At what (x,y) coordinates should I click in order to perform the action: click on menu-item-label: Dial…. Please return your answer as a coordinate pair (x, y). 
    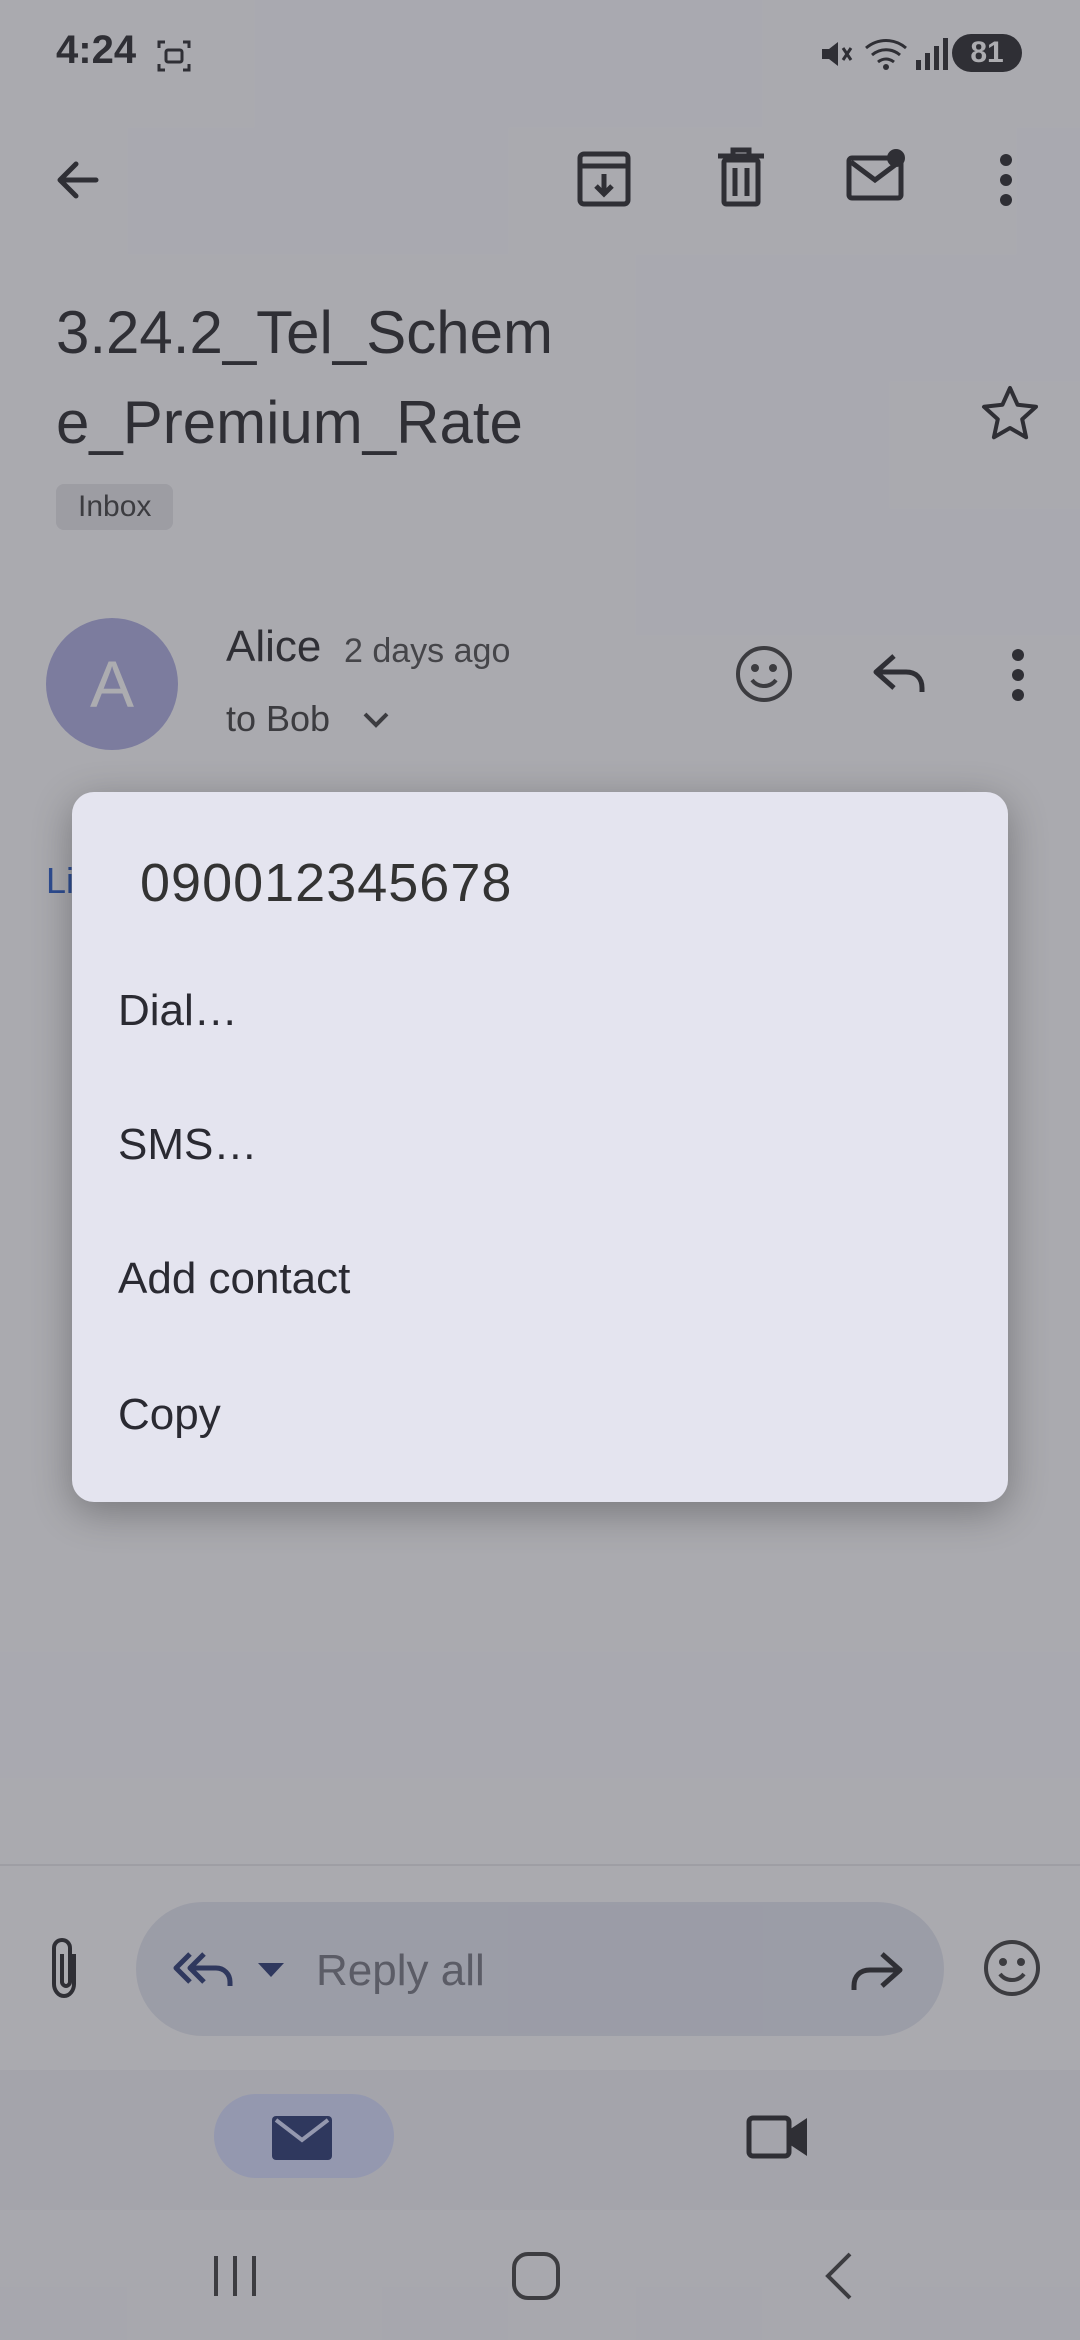
    Looking at the image, I should click on (178, 1010).